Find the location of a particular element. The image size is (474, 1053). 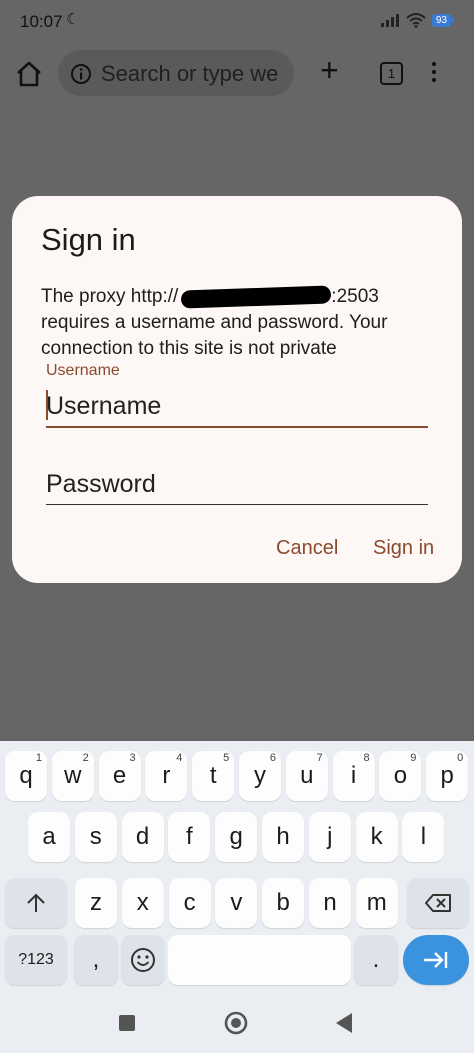

key-s: s is located at coordinates (95, 837).